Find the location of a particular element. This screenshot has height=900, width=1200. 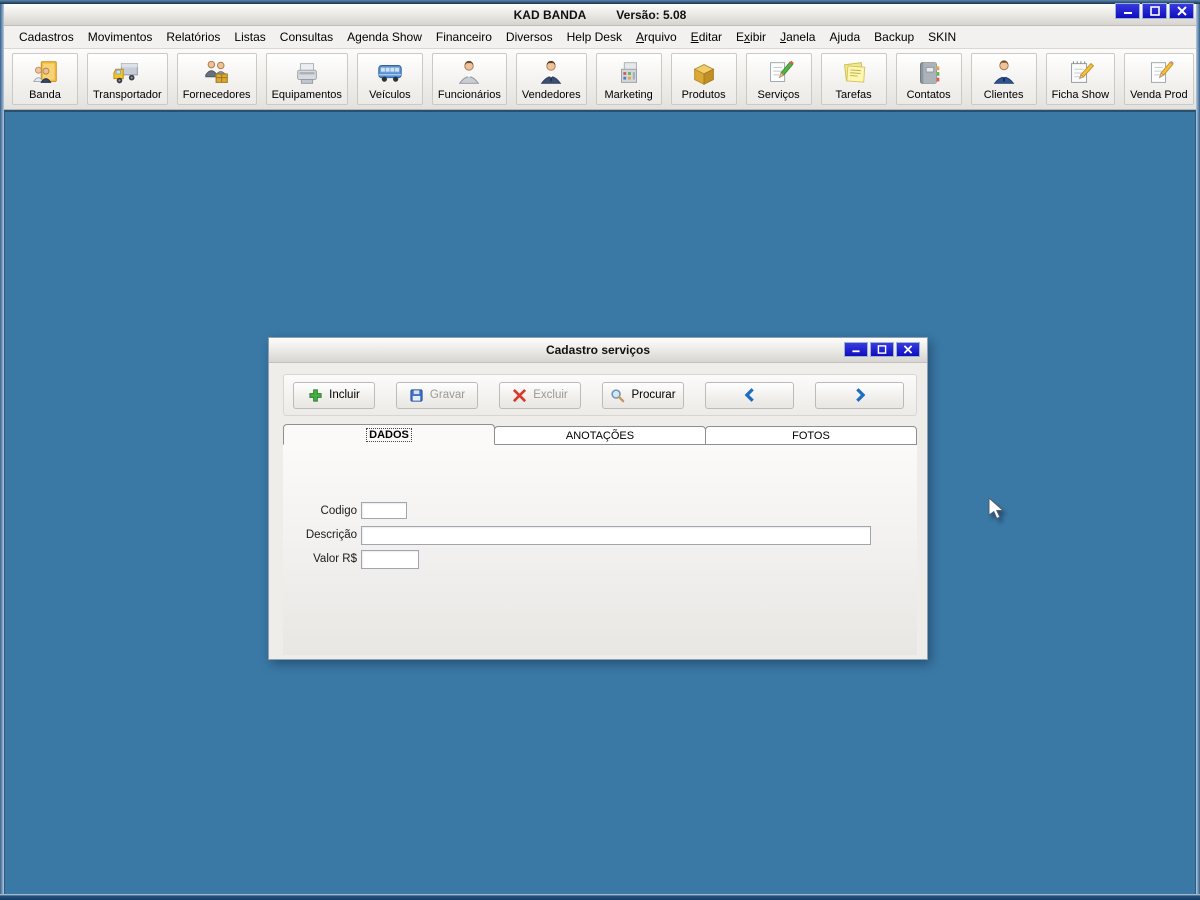

window-titlebar: KAD BANDA Versão: 5.08 is located at coordinates (600, 15).